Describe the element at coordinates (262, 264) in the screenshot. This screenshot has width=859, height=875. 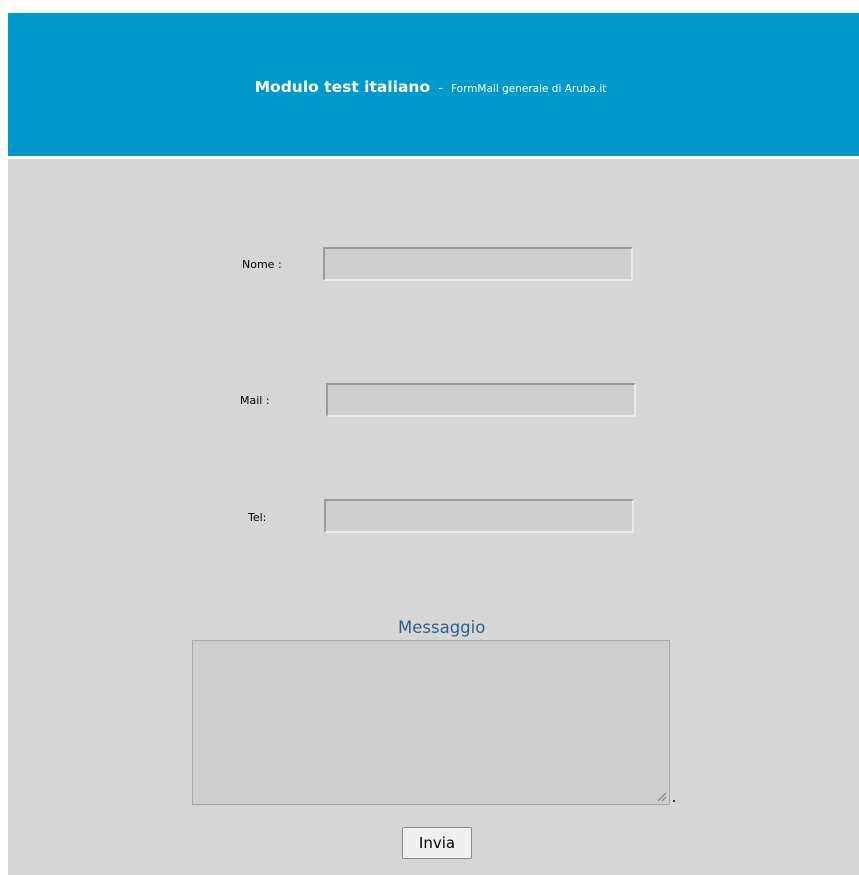
I see `nome-label: Nome :` at that location.